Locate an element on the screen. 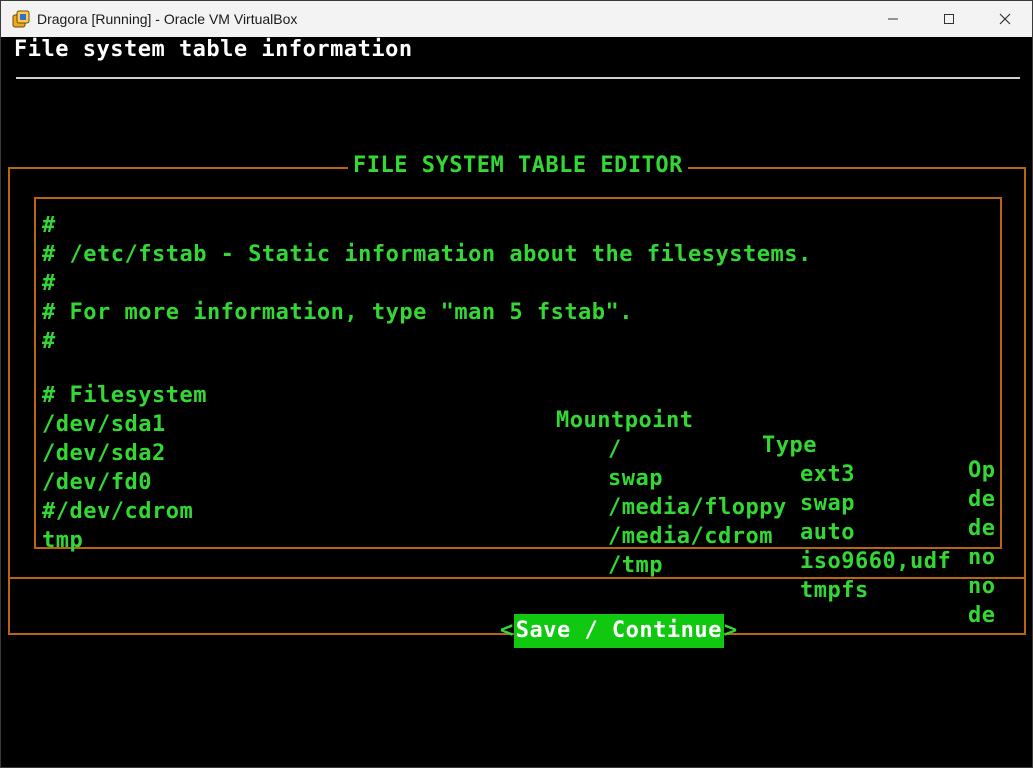  save-continue-button: <Save / Continue> is located at coordinates (564, 618).